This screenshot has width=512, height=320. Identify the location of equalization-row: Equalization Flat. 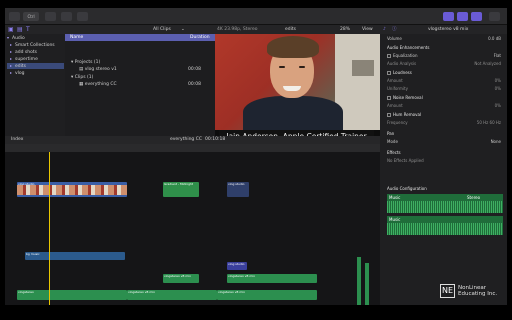
(446, 56).